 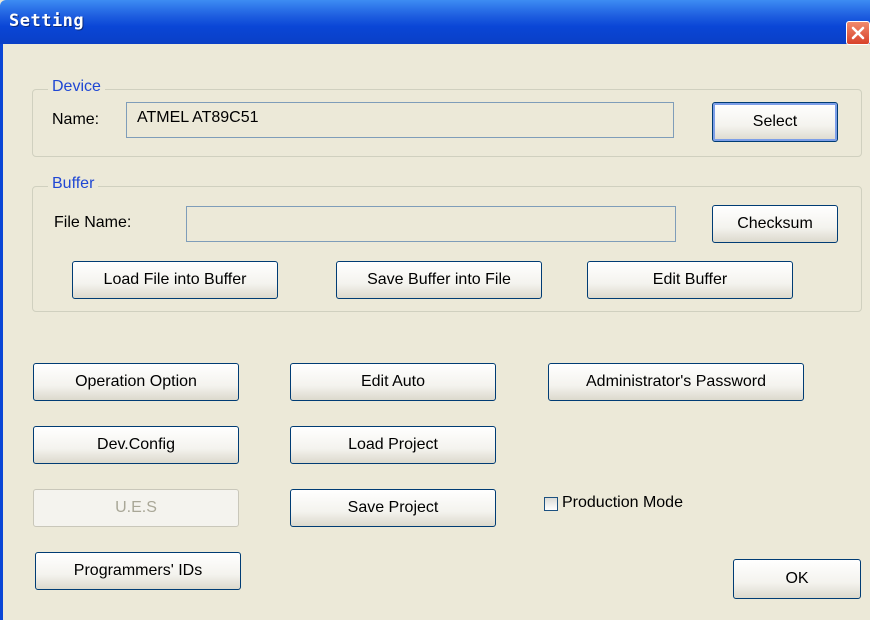 I want to click on save-buffer-into-file-button: Save Buffer into File, so click(x=439, y=280).